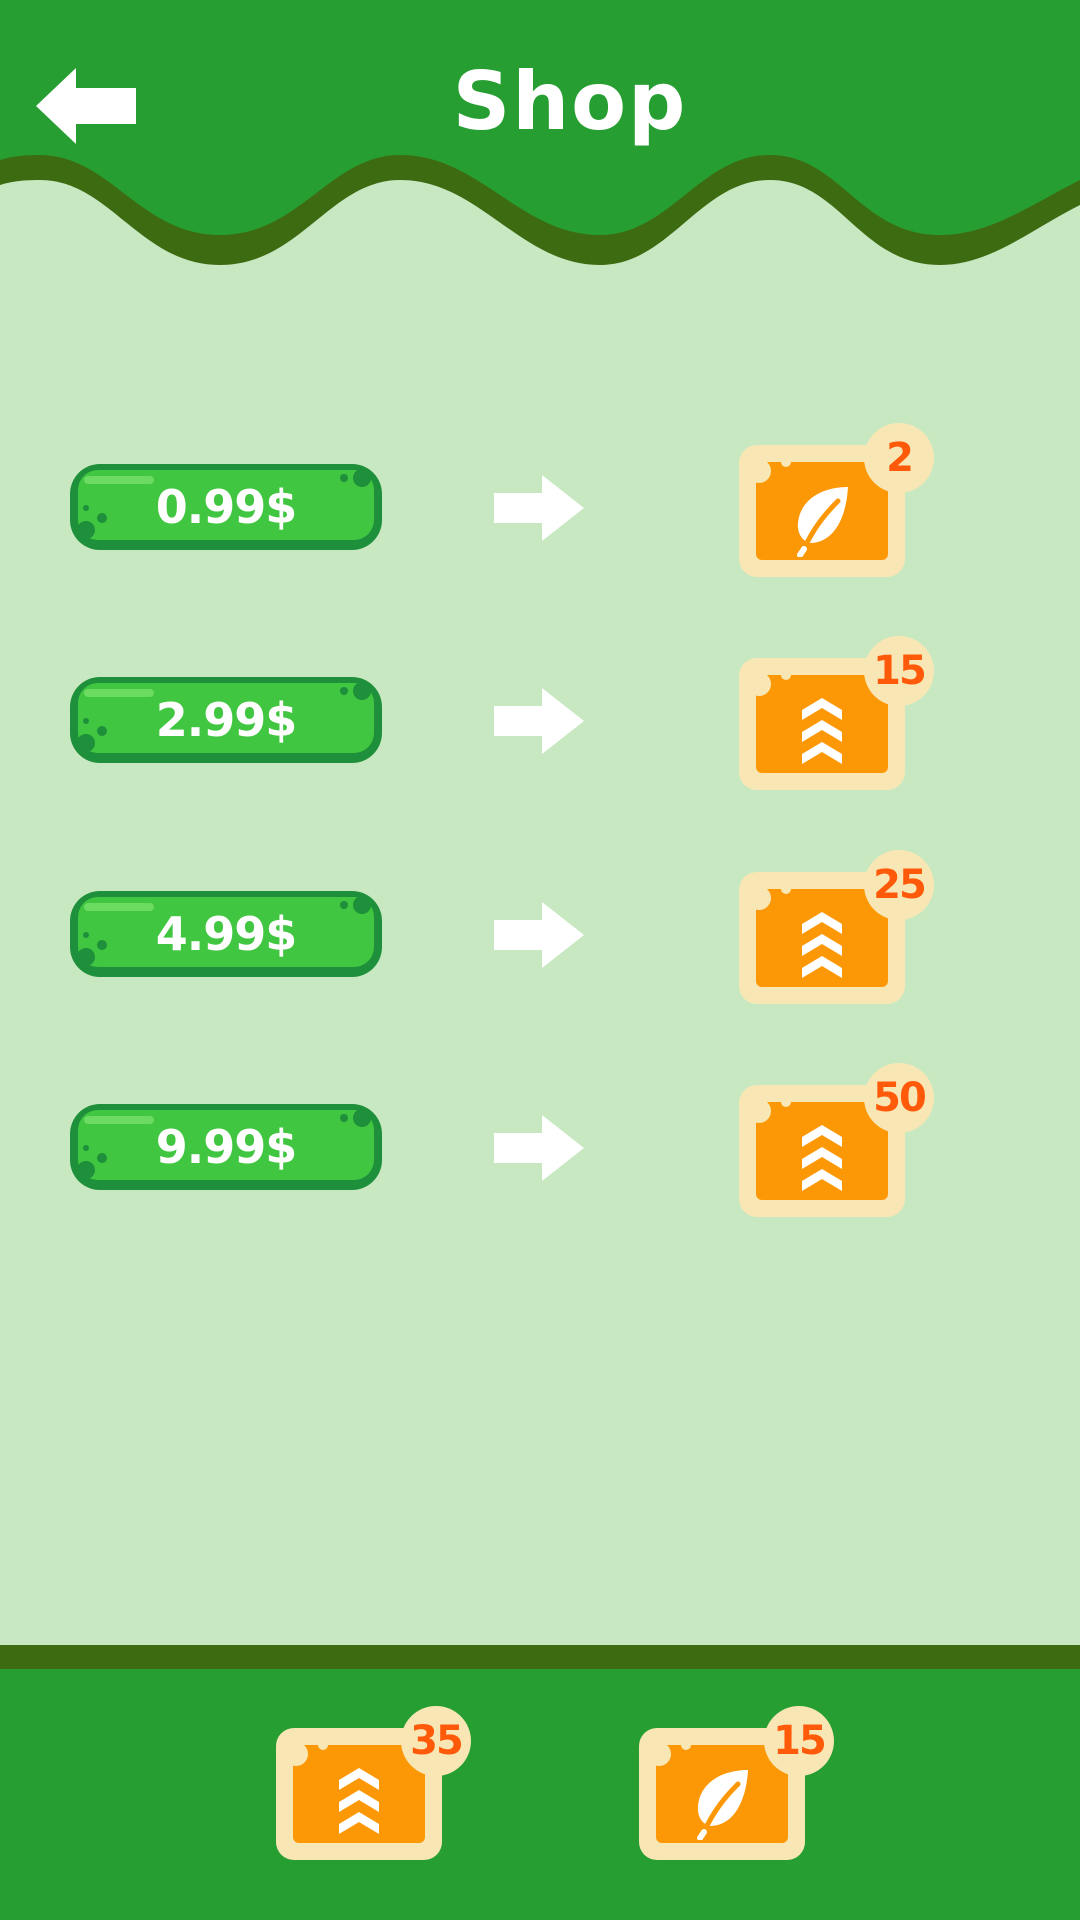  What do you see at coordinates (899, 1098) in the screenshot?
I see `reward-amount-badge: 50` at bounding box center [899, 1098].